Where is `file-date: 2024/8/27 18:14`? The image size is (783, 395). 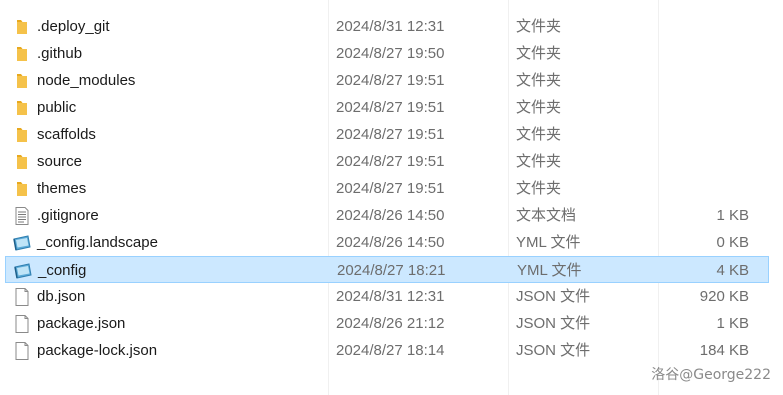 file-date: 2024/8/27 18:14 is located at coordinates (390, 350).